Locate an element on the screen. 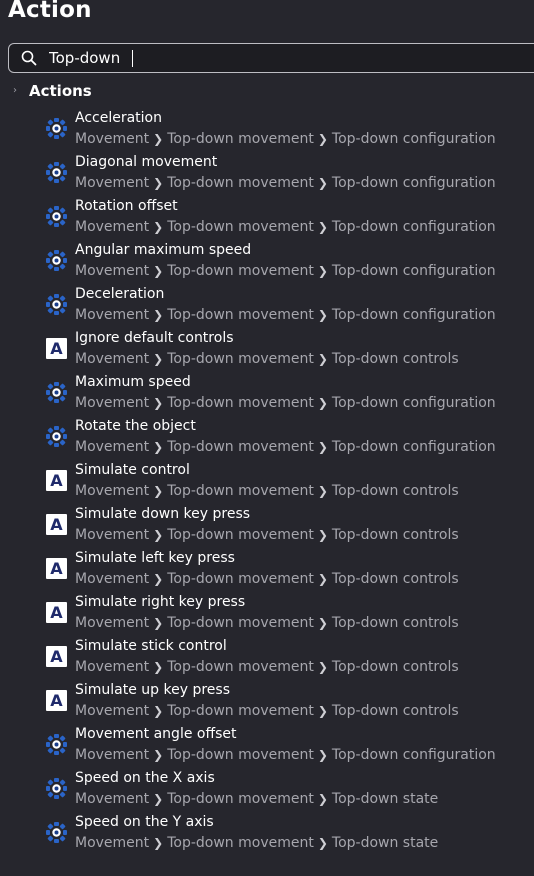 The height and width of the screenshot is (876, 534). search-icon is located at coordinates (29, 58).